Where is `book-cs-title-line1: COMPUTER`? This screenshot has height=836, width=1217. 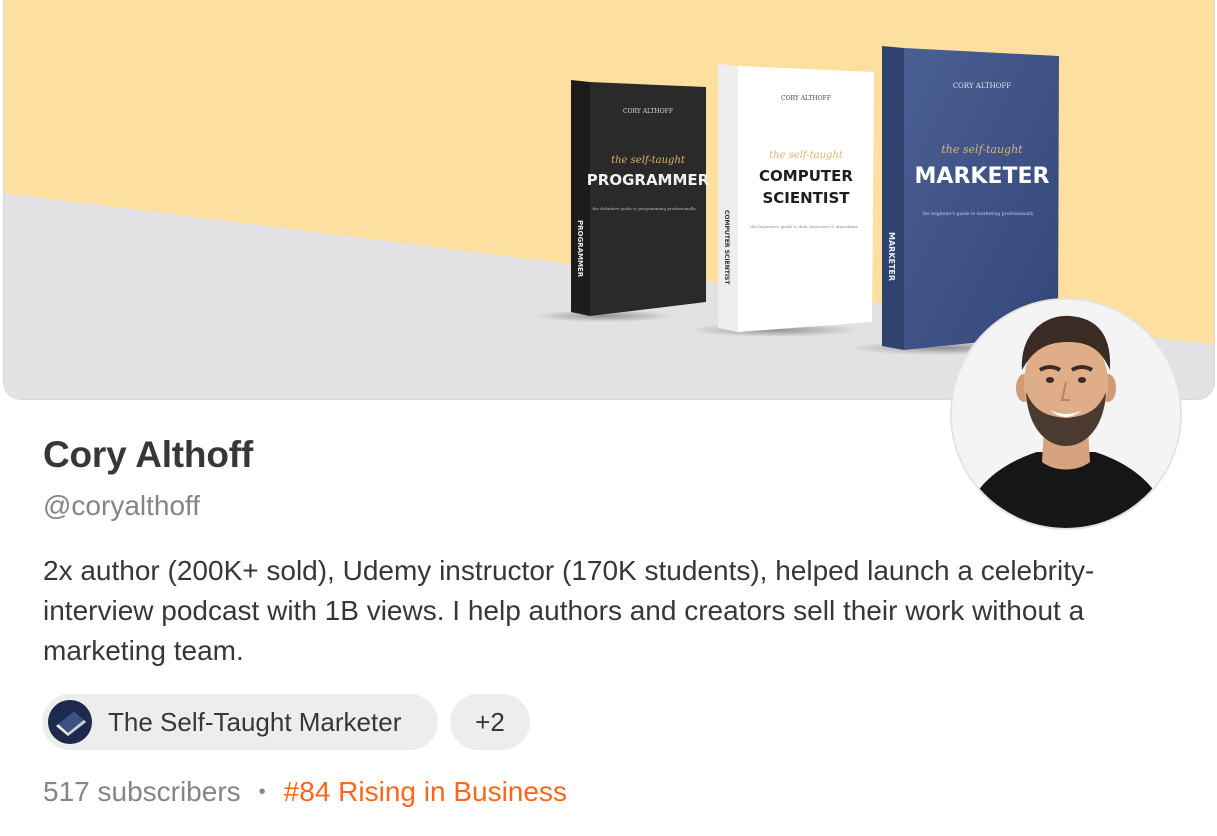
book-cs-title-line1: COMPUTER is located at coordinates (806, 176).